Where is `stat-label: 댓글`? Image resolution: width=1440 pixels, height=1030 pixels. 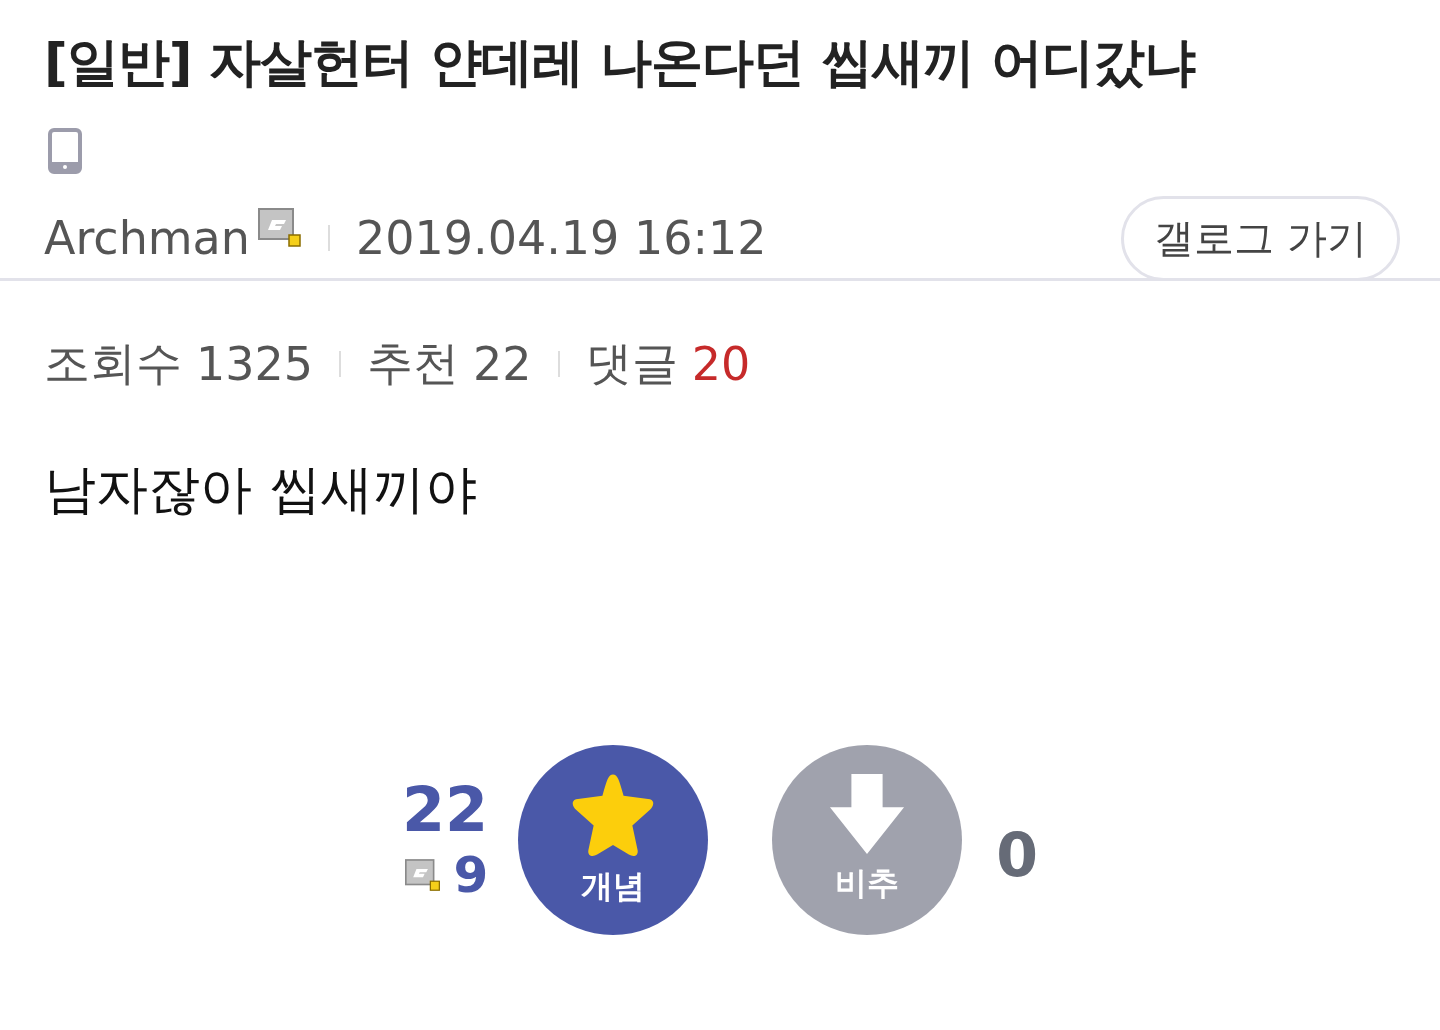 stat-label: 댓글 is located at coordinates (631, 363).